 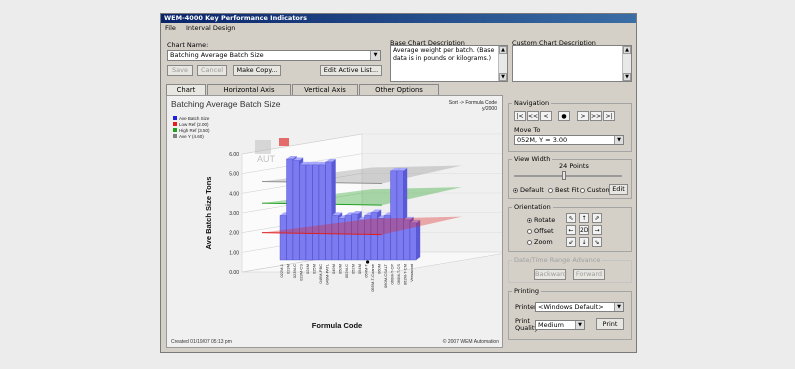 I want to click on print-button: Print, so click(x=610, y=324).